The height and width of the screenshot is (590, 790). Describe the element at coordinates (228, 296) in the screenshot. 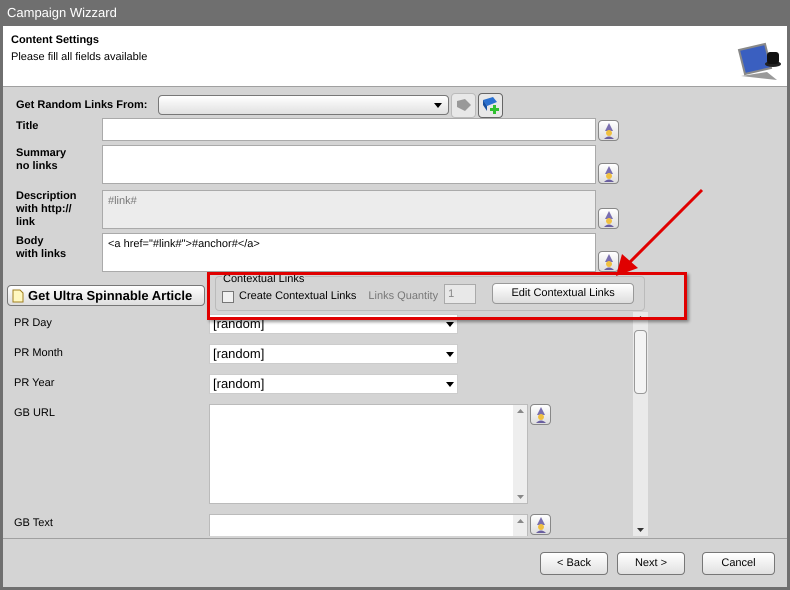

I see `checkbox` at that location.